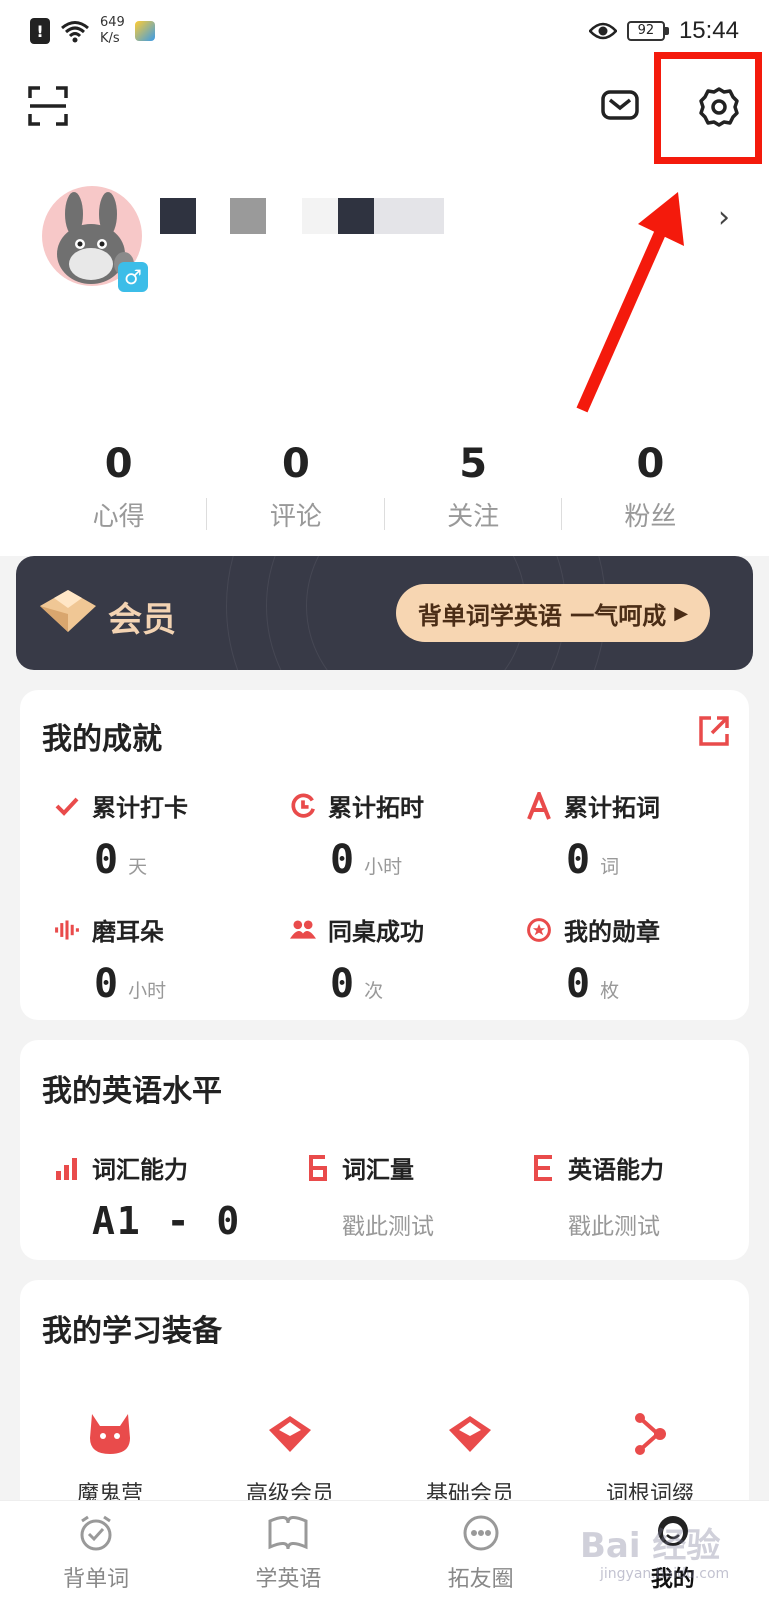  Describe the element at coordinates (142, 620) in the screenshot. I see `vip-title: 会员` at that location.